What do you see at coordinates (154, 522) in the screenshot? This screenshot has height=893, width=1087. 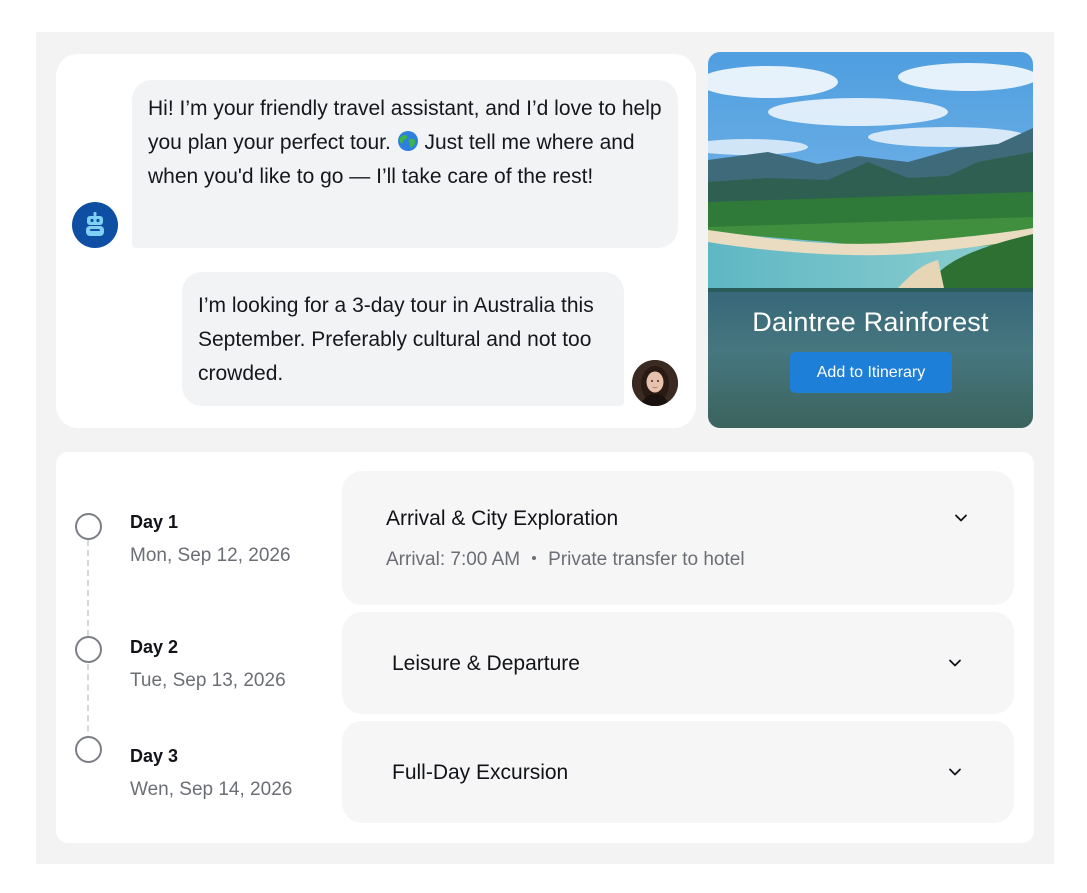 I see `day-label: Day 1` at bounding box center [154, 522].